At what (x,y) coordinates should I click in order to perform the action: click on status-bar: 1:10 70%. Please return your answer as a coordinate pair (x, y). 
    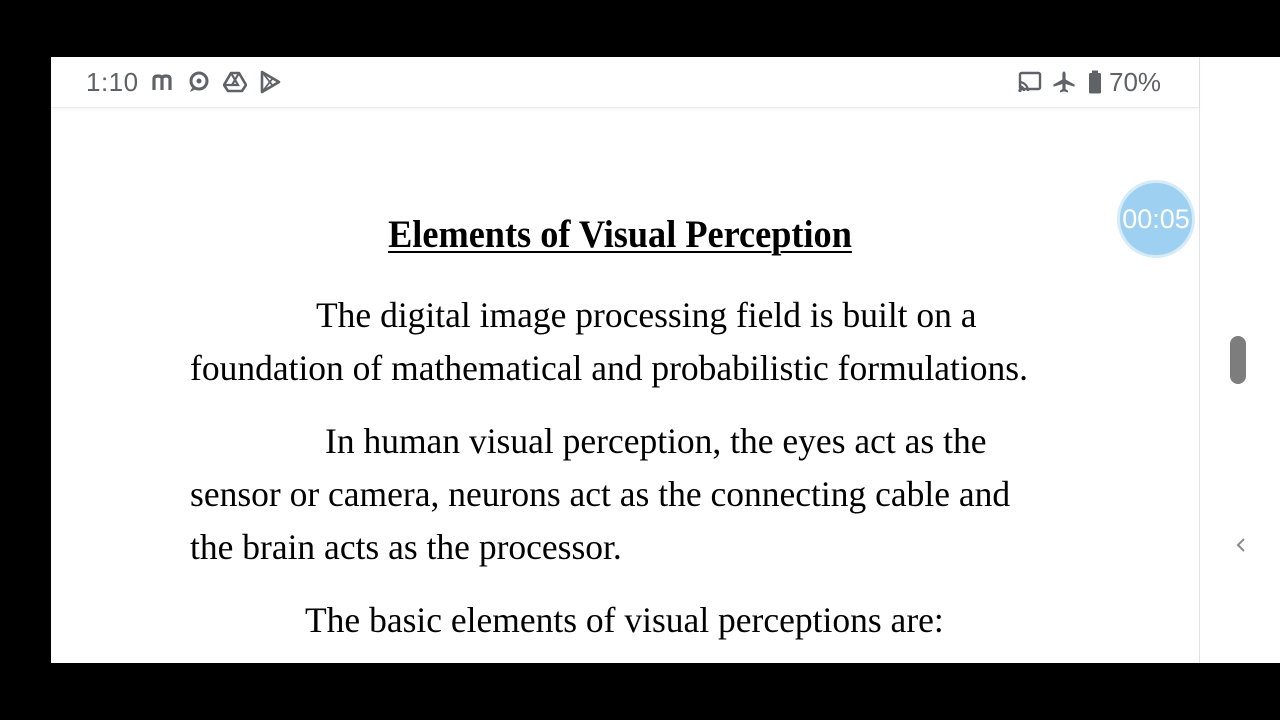
    Looking at the image, I should click on (625, 82).